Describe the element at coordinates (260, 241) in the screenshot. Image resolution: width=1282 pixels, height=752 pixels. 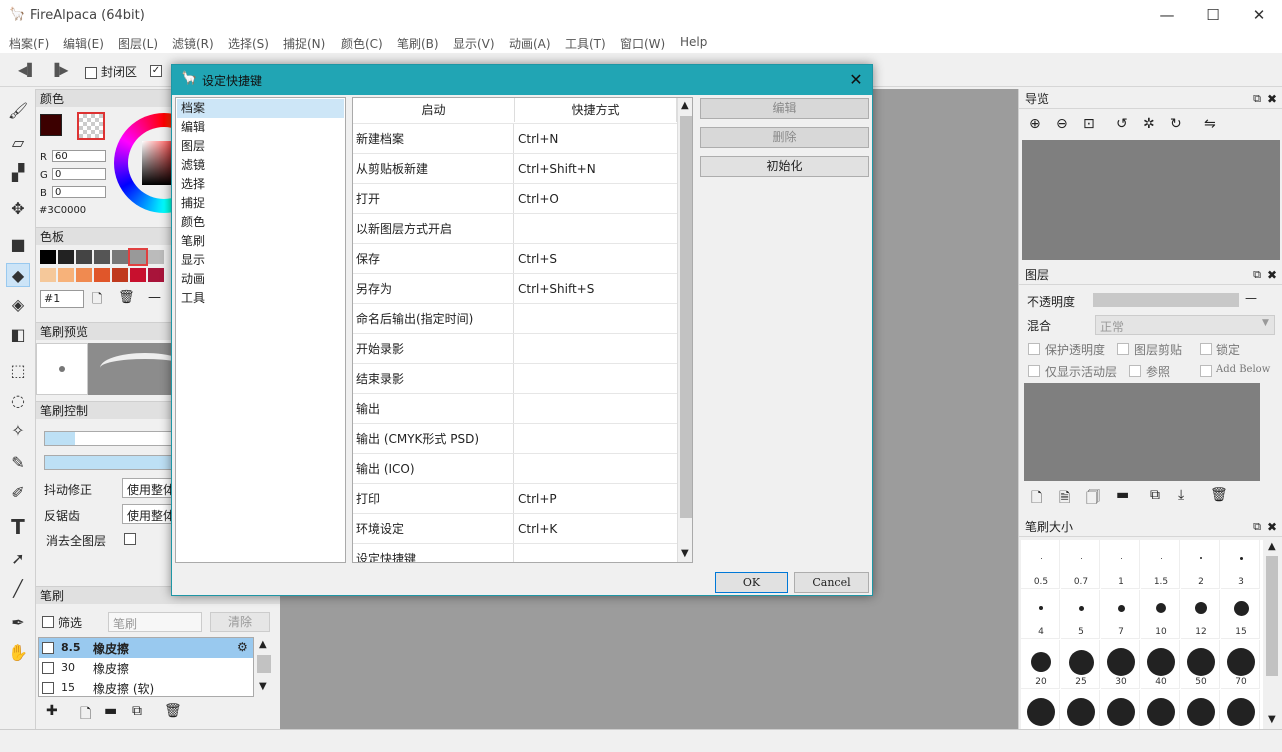
I see `category-item: 笔刷` at that location.